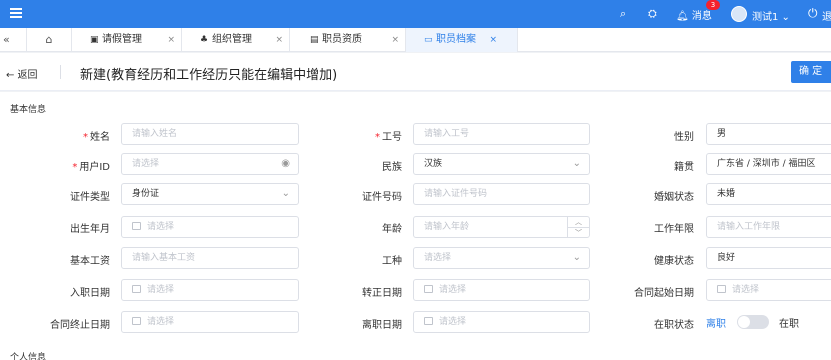 Image resolution: width=831 pixels, height=360 pixels. Describe the element at coordinates (415, 72) in the screenshot. I see `page-header: ← 返回 新建(教育经历和工作经历只能在编辑中增加) 确 定` at that location.